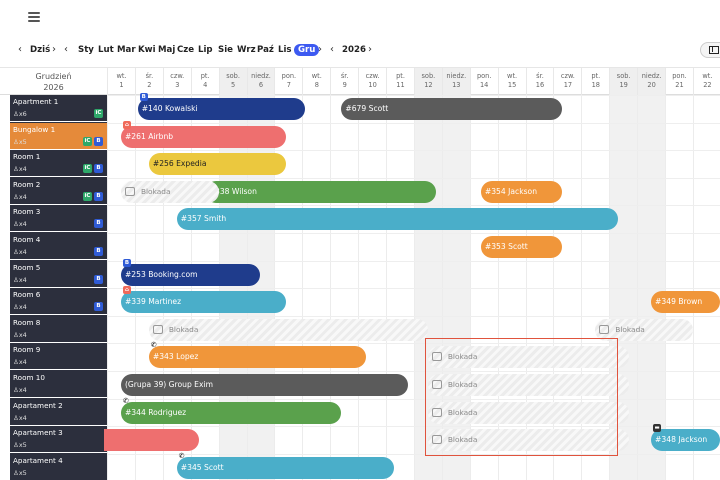  What do you see at coordinates (540, 85) in the screenshot?
I see `day-number: 16` at bounding box center [540, 85].